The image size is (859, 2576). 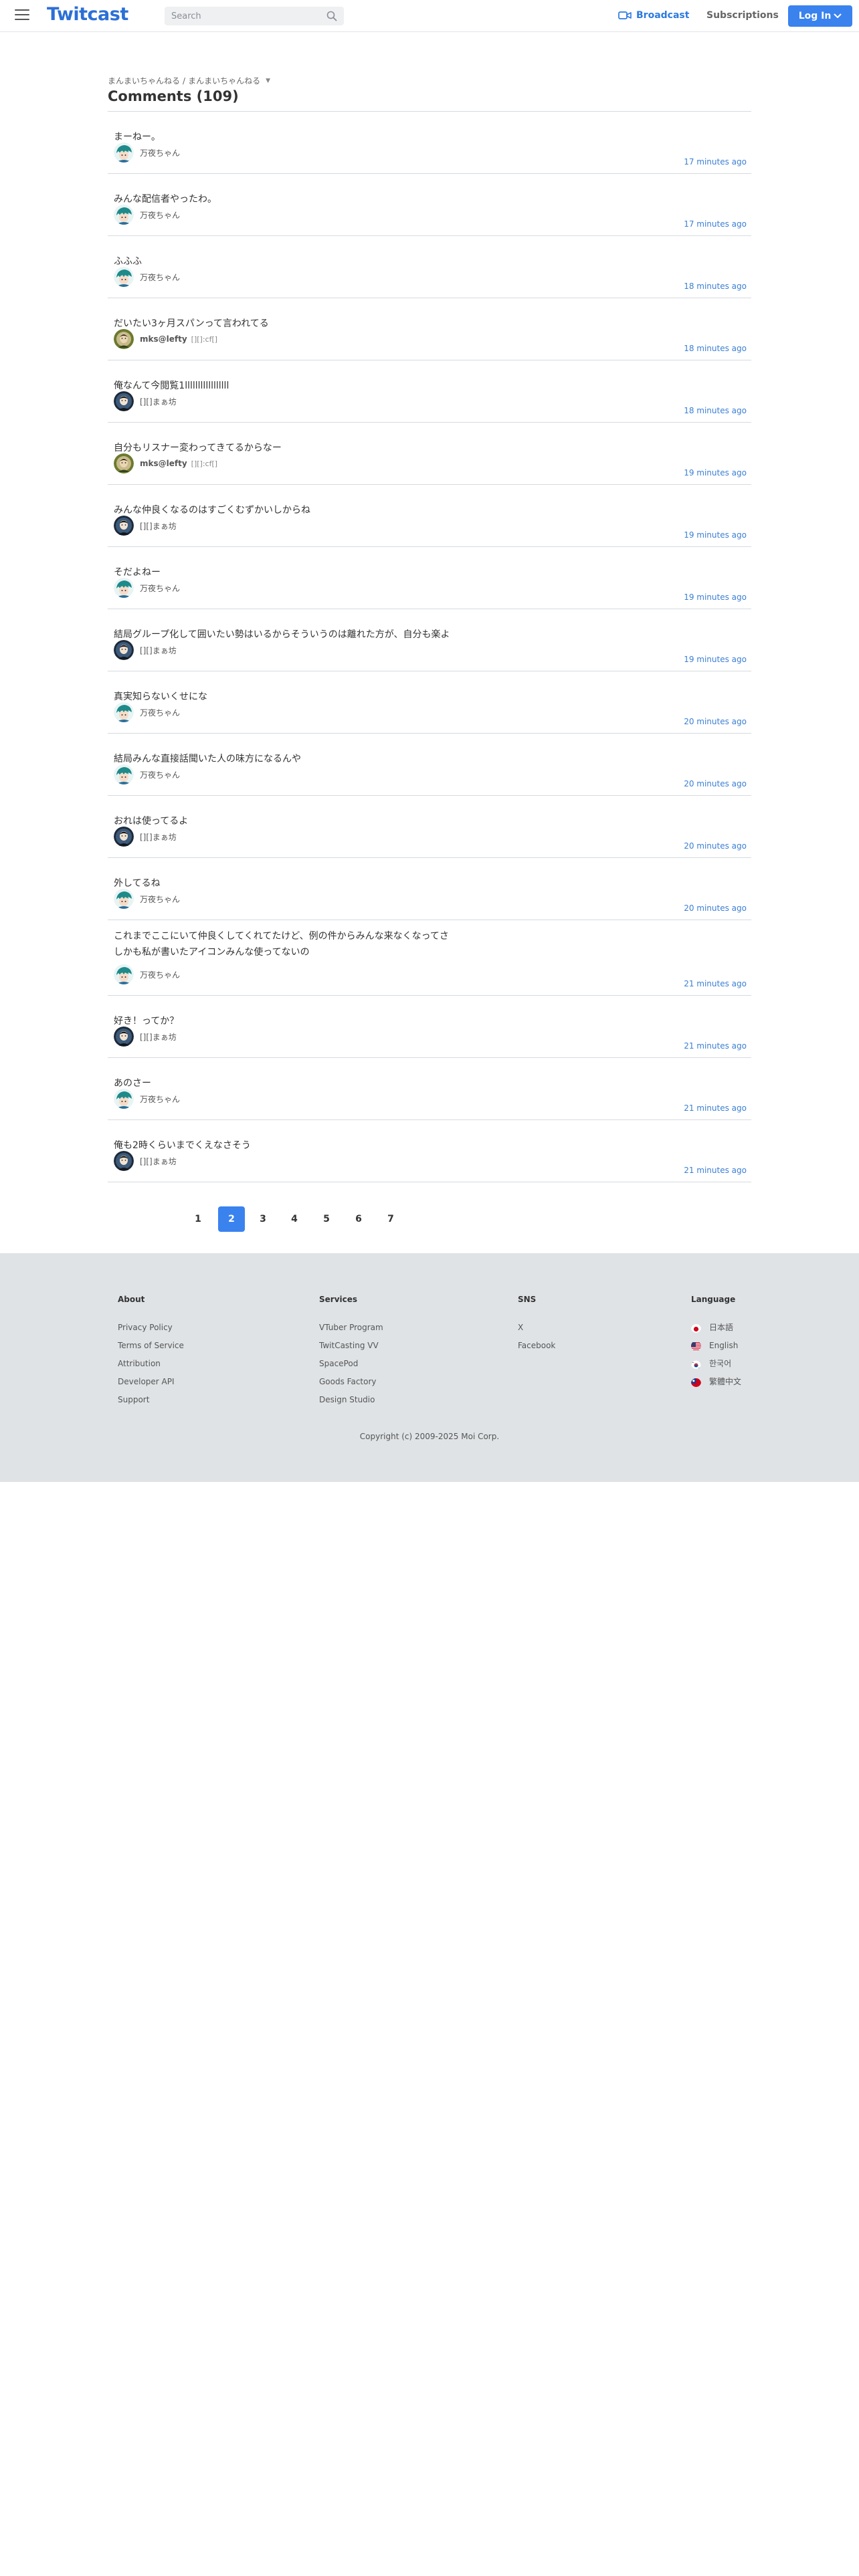 What do you see at coordinates (351, 1364) in the screenshot?
I see `footer-services-link: SpacePod` at bounding box center [351, 1364].